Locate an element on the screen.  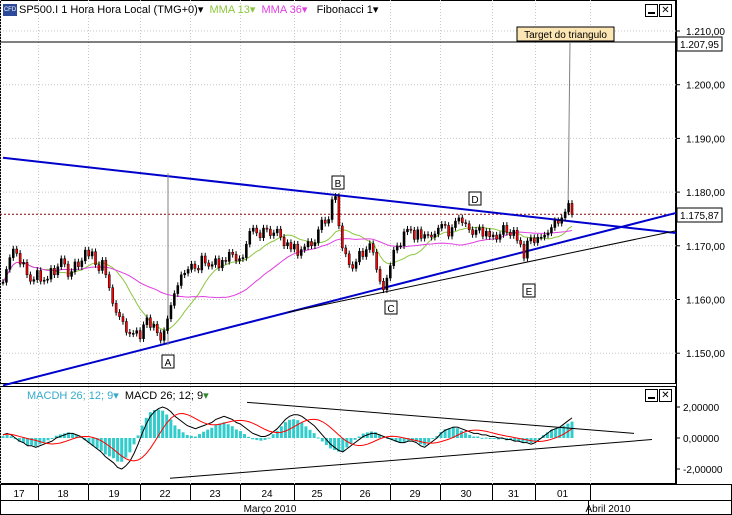
minimize-icon is located at coordinates (651, 398).